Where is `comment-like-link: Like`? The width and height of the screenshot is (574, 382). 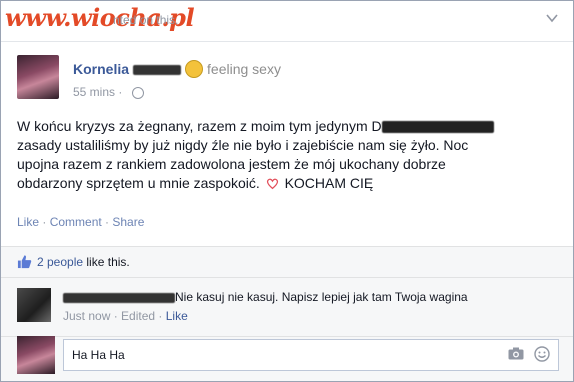
comment-like-link: Like is located at coordinates (177, 316).